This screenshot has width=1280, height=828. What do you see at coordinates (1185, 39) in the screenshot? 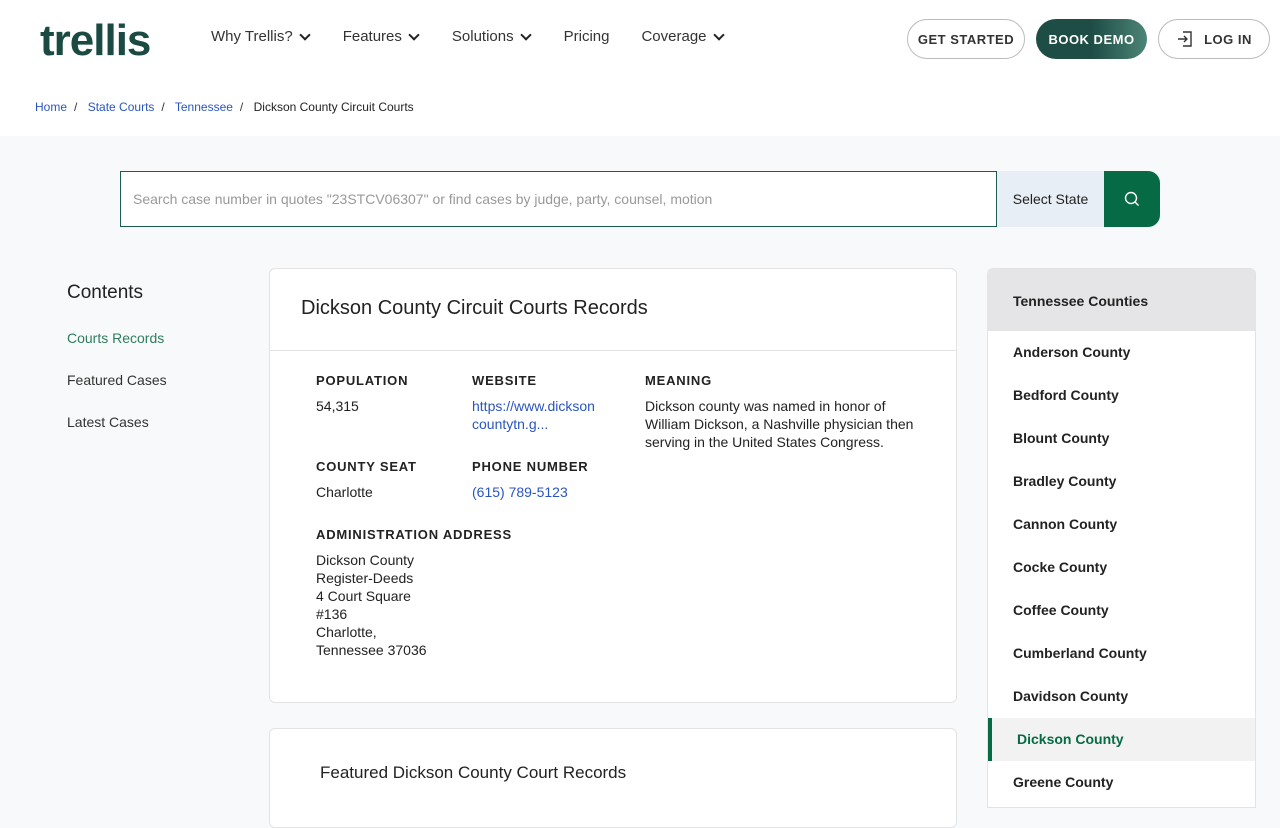
I see `login-icon` at bounding box center [1185, 39].